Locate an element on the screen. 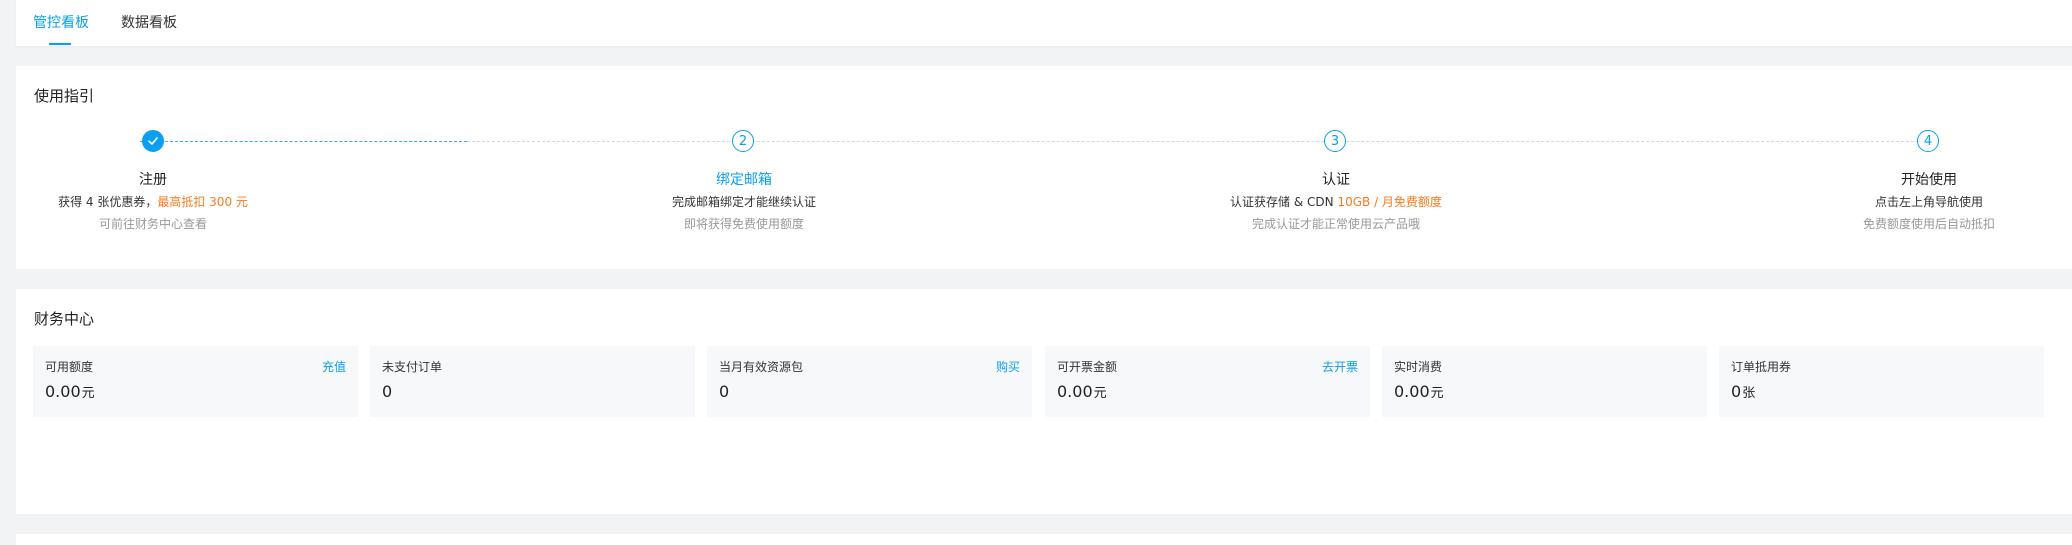 The image size is (2072, 545). step-3-desc: 认证获存储 & CDN 10GB / 月免费额度 is located at coordinates (1336, 202).